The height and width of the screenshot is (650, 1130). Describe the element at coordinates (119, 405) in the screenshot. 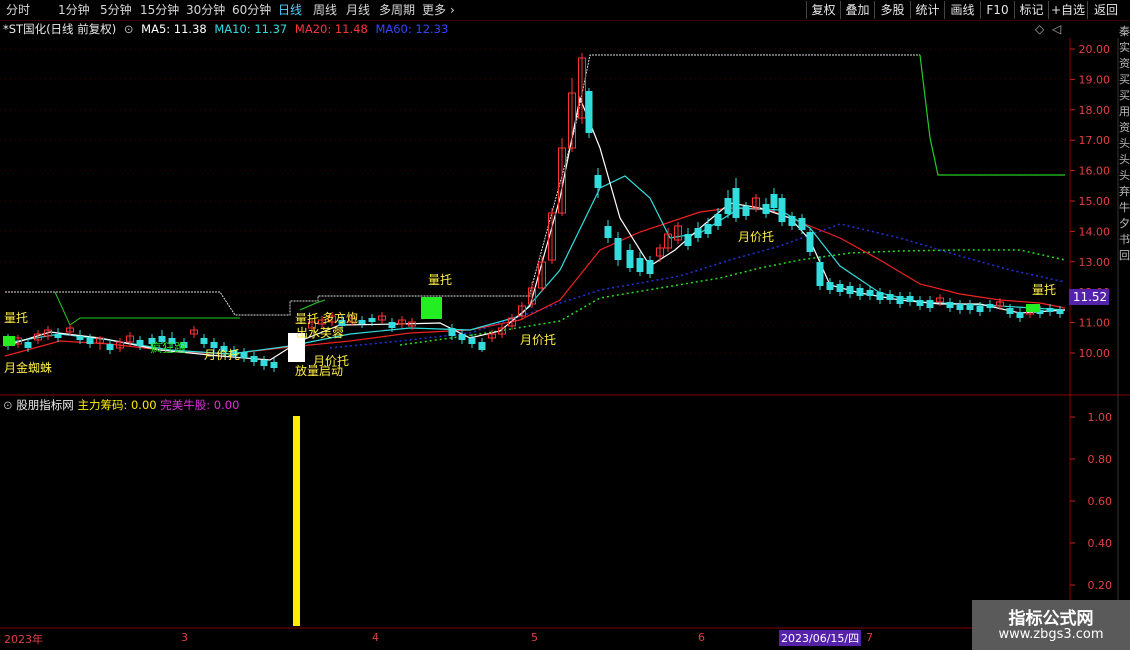

I see `indicator-header: ⊙ 股朋指标网 主力筹码: 0.00 完美牛股: 0.00` at that location.